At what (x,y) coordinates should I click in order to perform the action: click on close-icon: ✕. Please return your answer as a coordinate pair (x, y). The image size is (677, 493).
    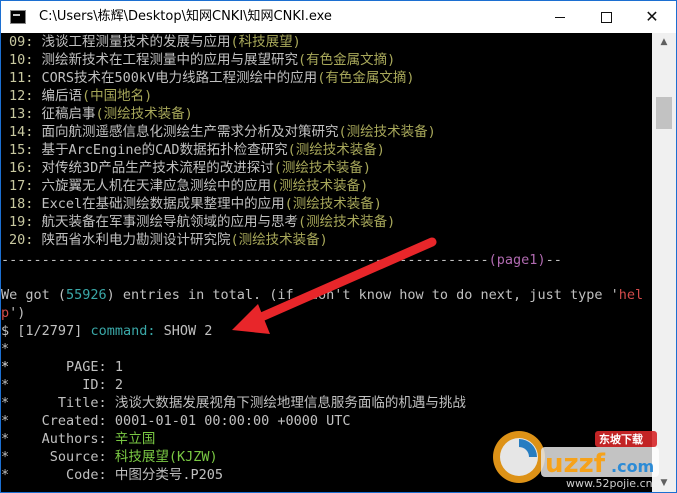
    Looking at the image, I should click on (652, 16).